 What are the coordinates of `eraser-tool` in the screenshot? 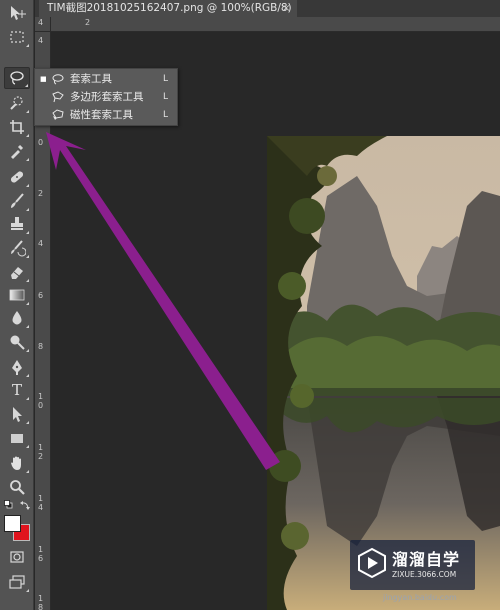 It's located at (17, 272).